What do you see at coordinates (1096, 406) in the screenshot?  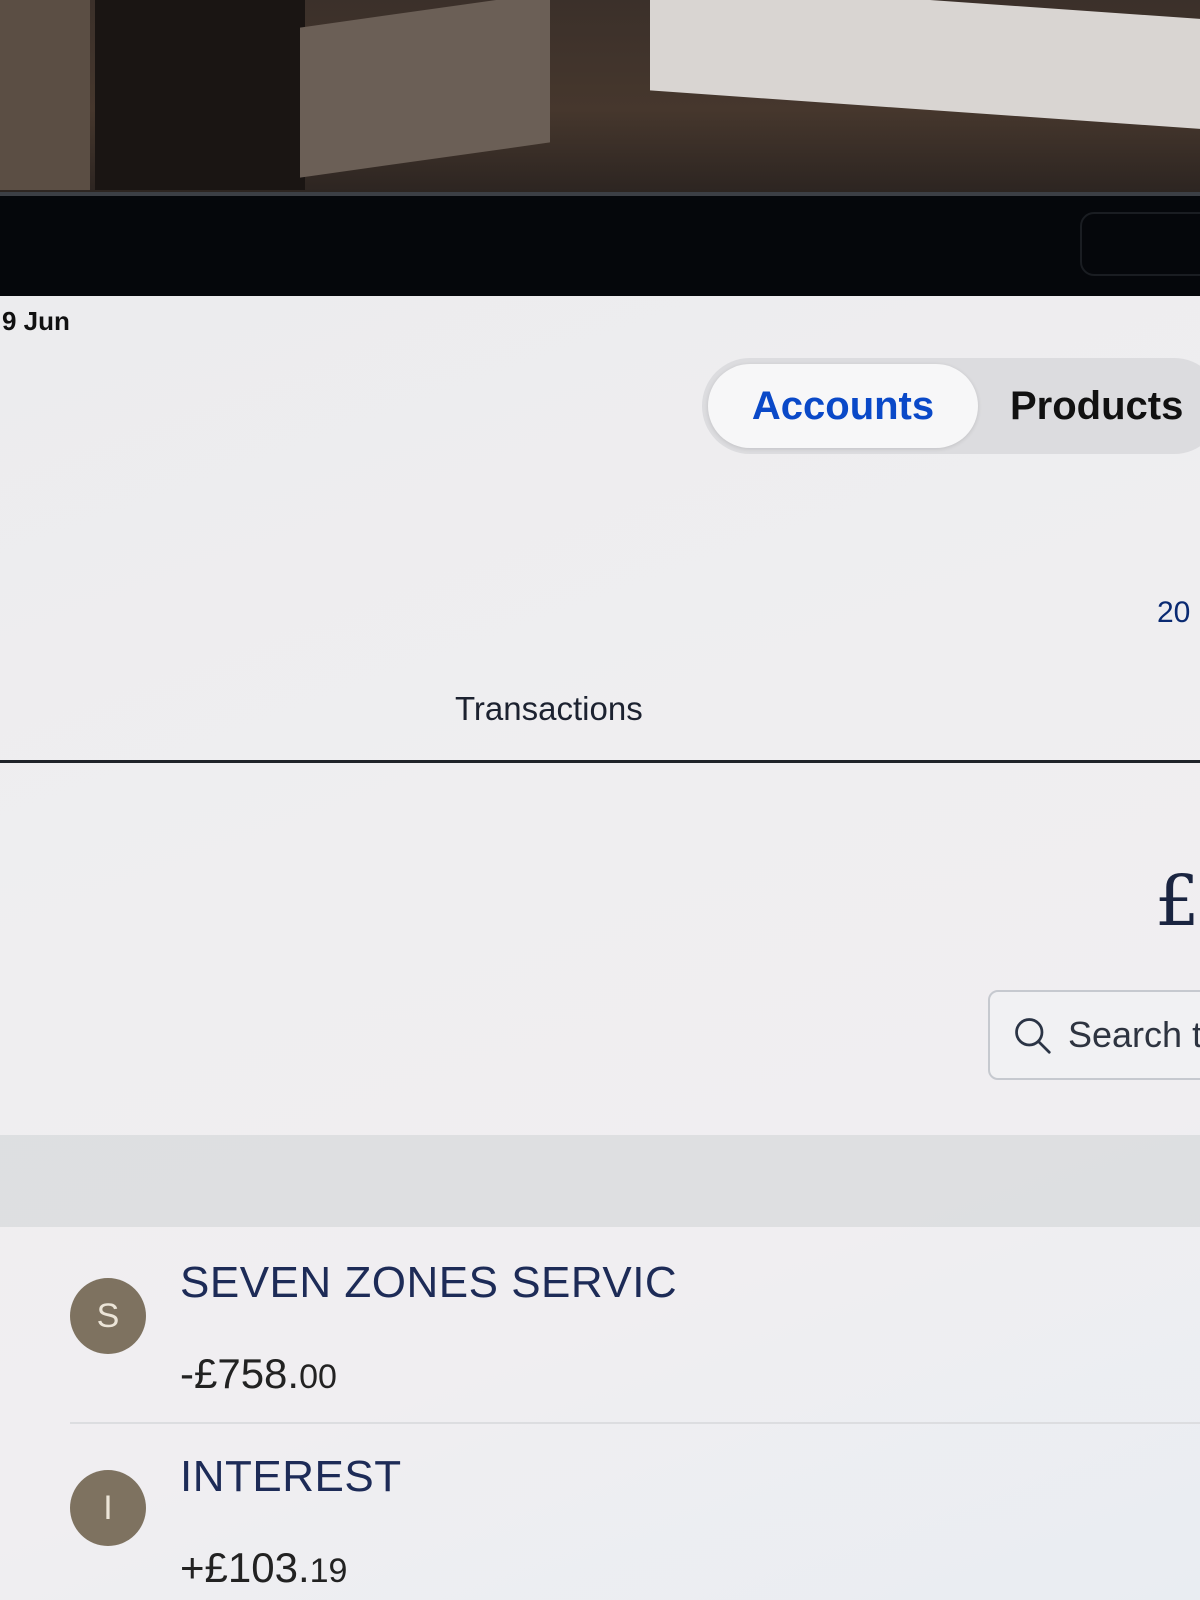 I see `tab-products: Products` at bounding box center [1096, 406].